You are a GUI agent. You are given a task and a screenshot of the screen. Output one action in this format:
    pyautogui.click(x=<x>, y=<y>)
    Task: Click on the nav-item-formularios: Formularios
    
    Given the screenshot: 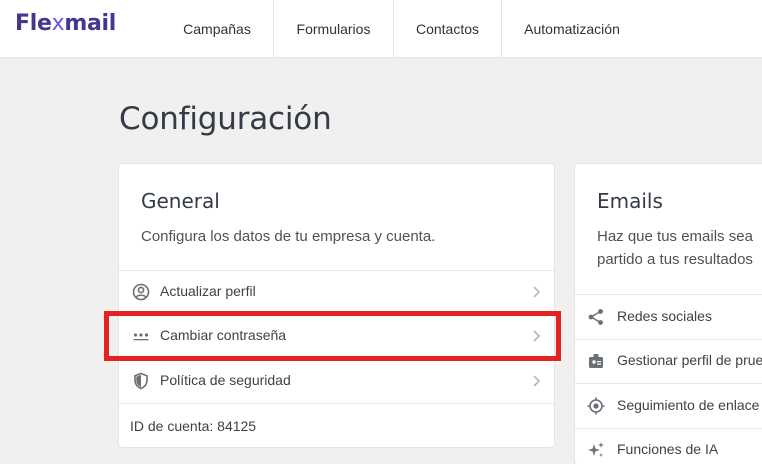 What is the action you would take?
    pyautogui.click(x=334, y=28)
    